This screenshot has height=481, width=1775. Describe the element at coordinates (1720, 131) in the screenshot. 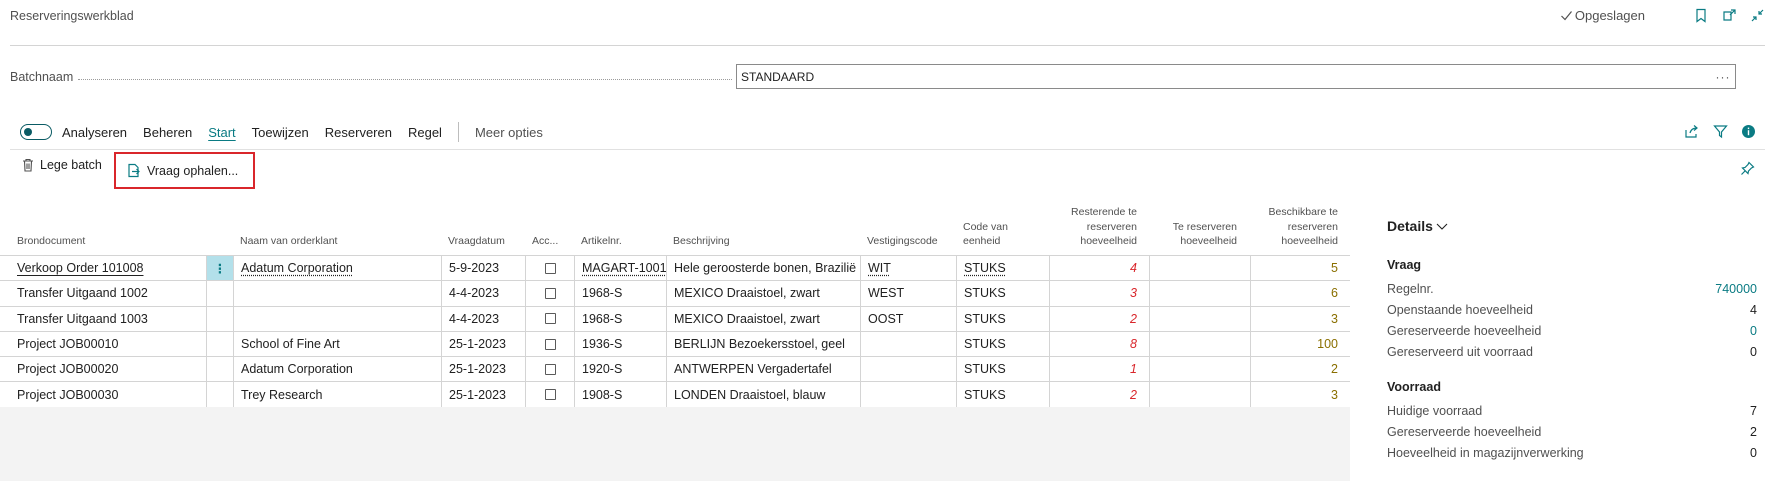

I see `filter-icon` at that location.